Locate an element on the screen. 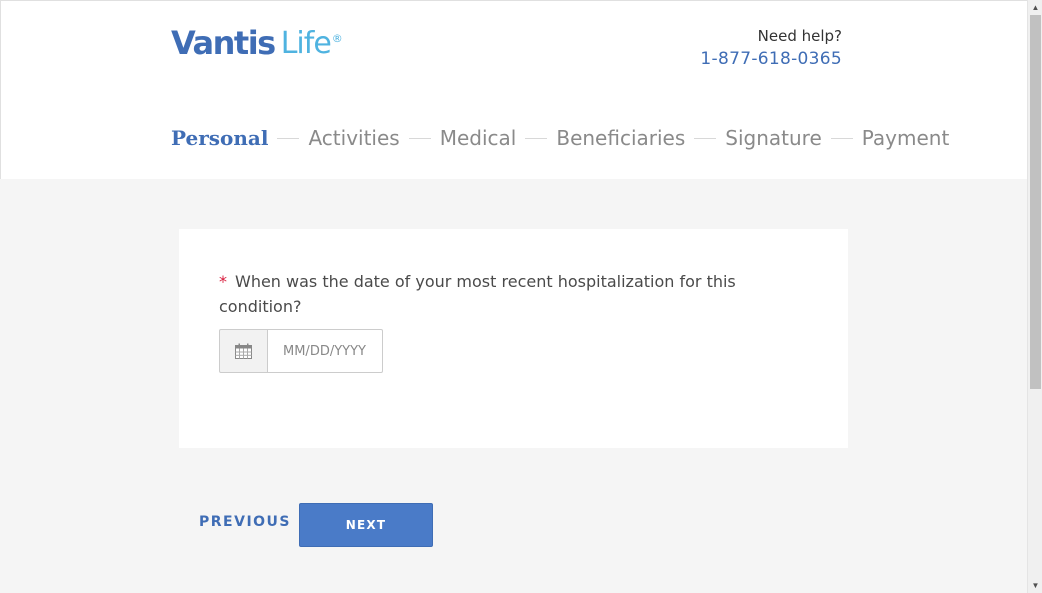 The height and width of the screenshot is (593, 1042). scroll-down-arrow-icon: ▼ is located at coordinates (1035, 585).